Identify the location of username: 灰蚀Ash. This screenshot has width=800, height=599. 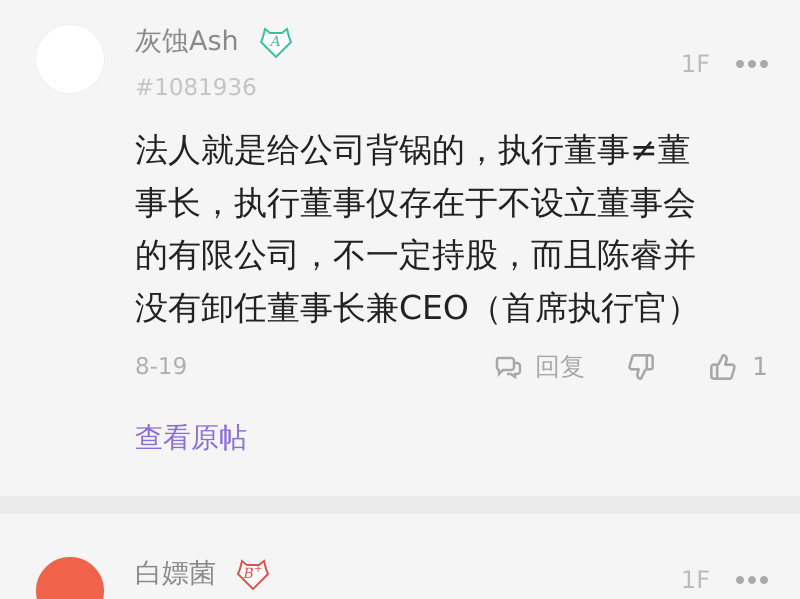
(187, 42).